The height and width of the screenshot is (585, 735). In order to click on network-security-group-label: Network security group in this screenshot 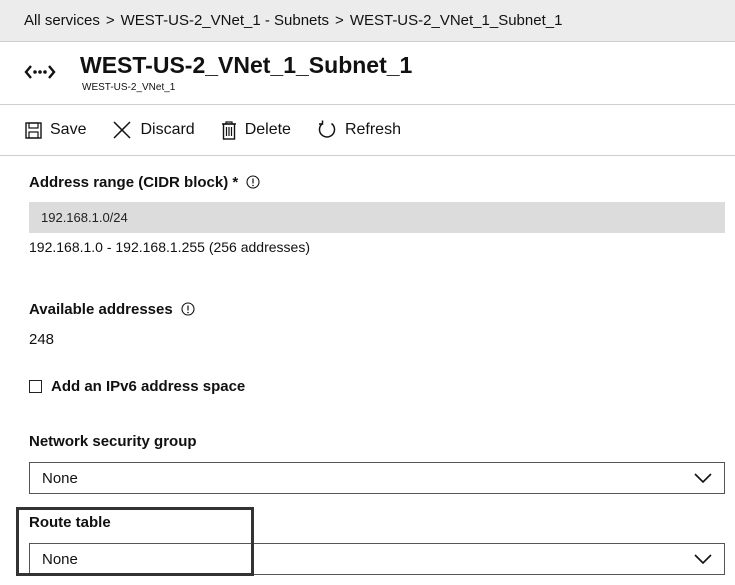, I will do `click(113, 441)`.